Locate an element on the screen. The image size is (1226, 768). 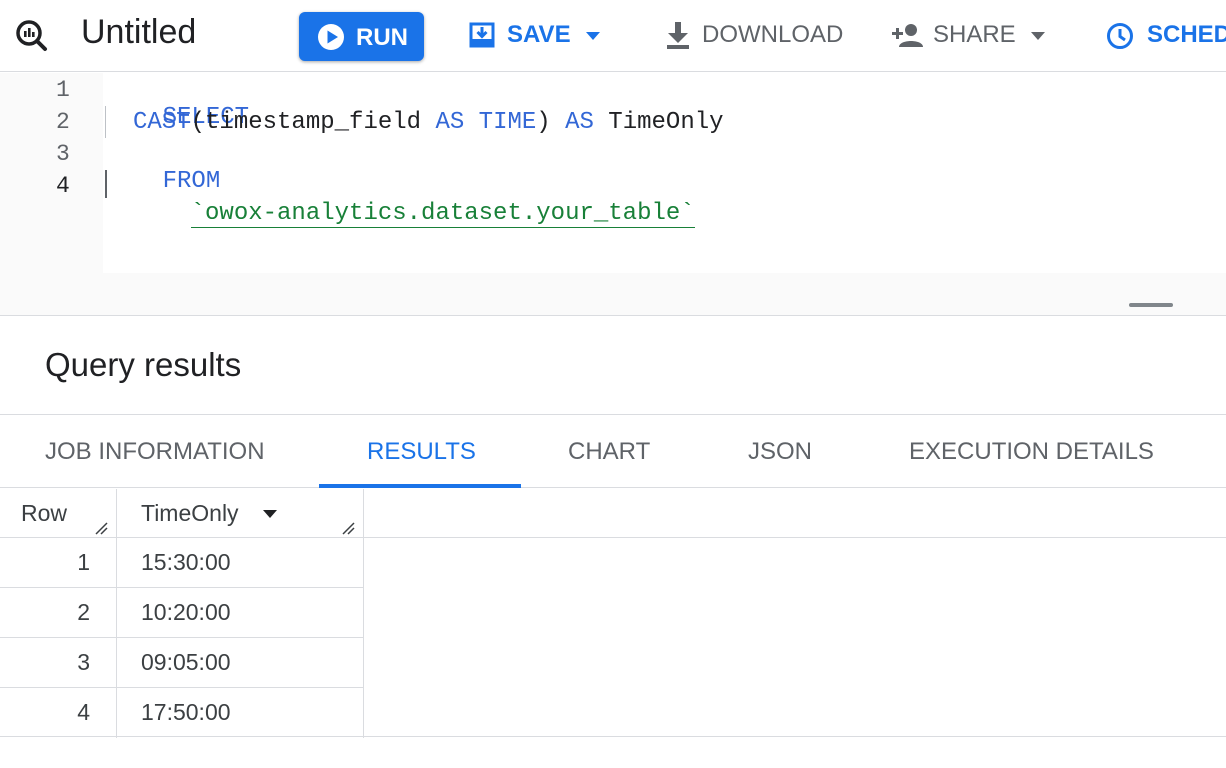
save-button: SAVE is located at coordinates (536, 36).